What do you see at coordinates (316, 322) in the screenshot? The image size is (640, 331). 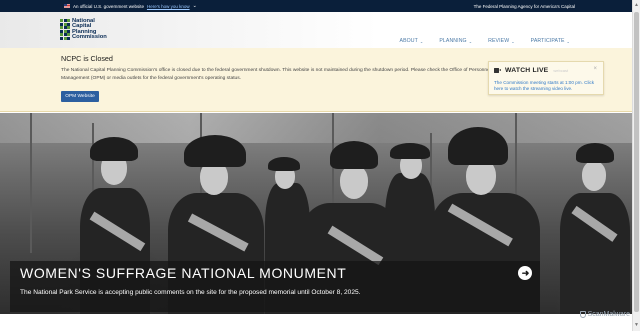 I see `page-bottom-strip` at bounding box center [316, 322].